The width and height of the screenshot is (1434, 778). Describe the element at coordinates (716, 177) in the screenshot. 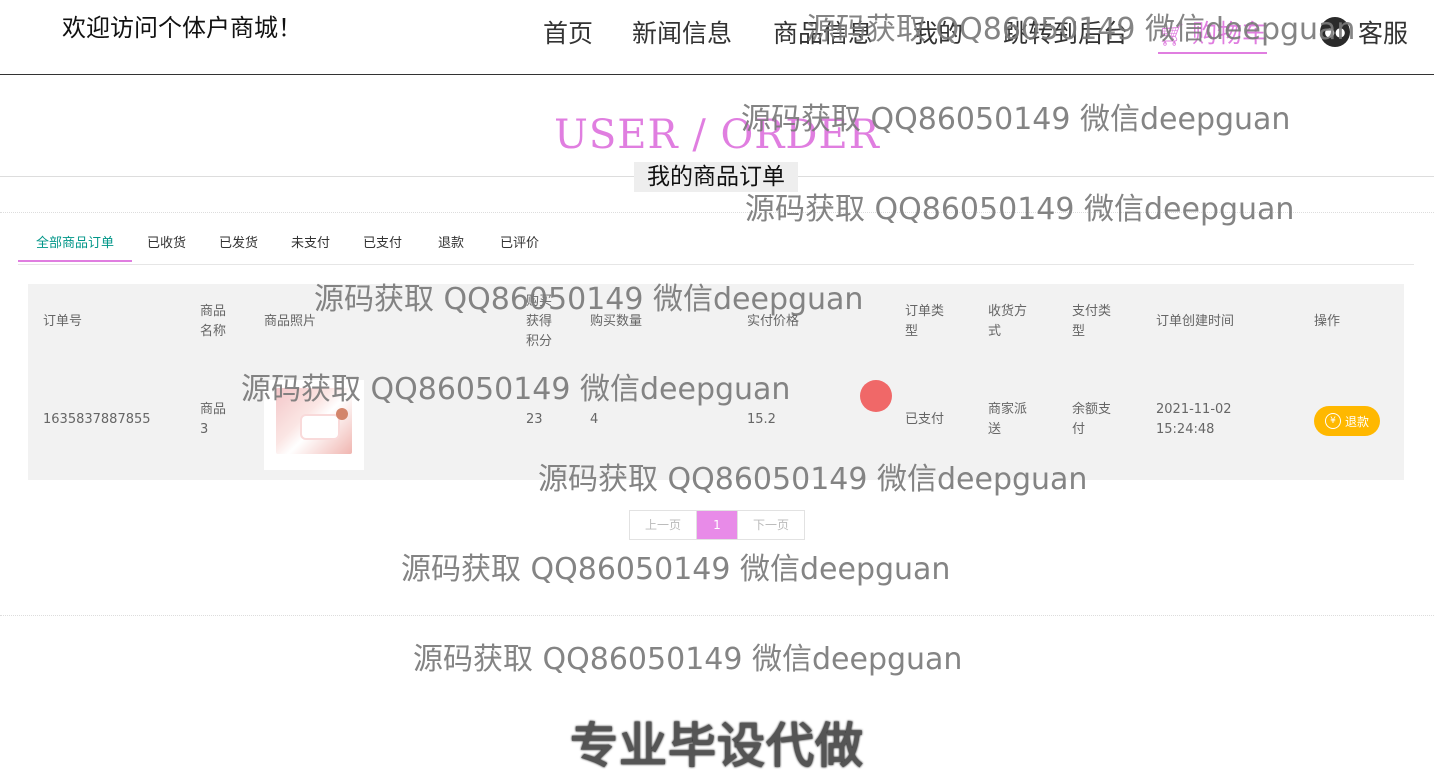

I see `section-title-cn: 我的商品订单` at that location.